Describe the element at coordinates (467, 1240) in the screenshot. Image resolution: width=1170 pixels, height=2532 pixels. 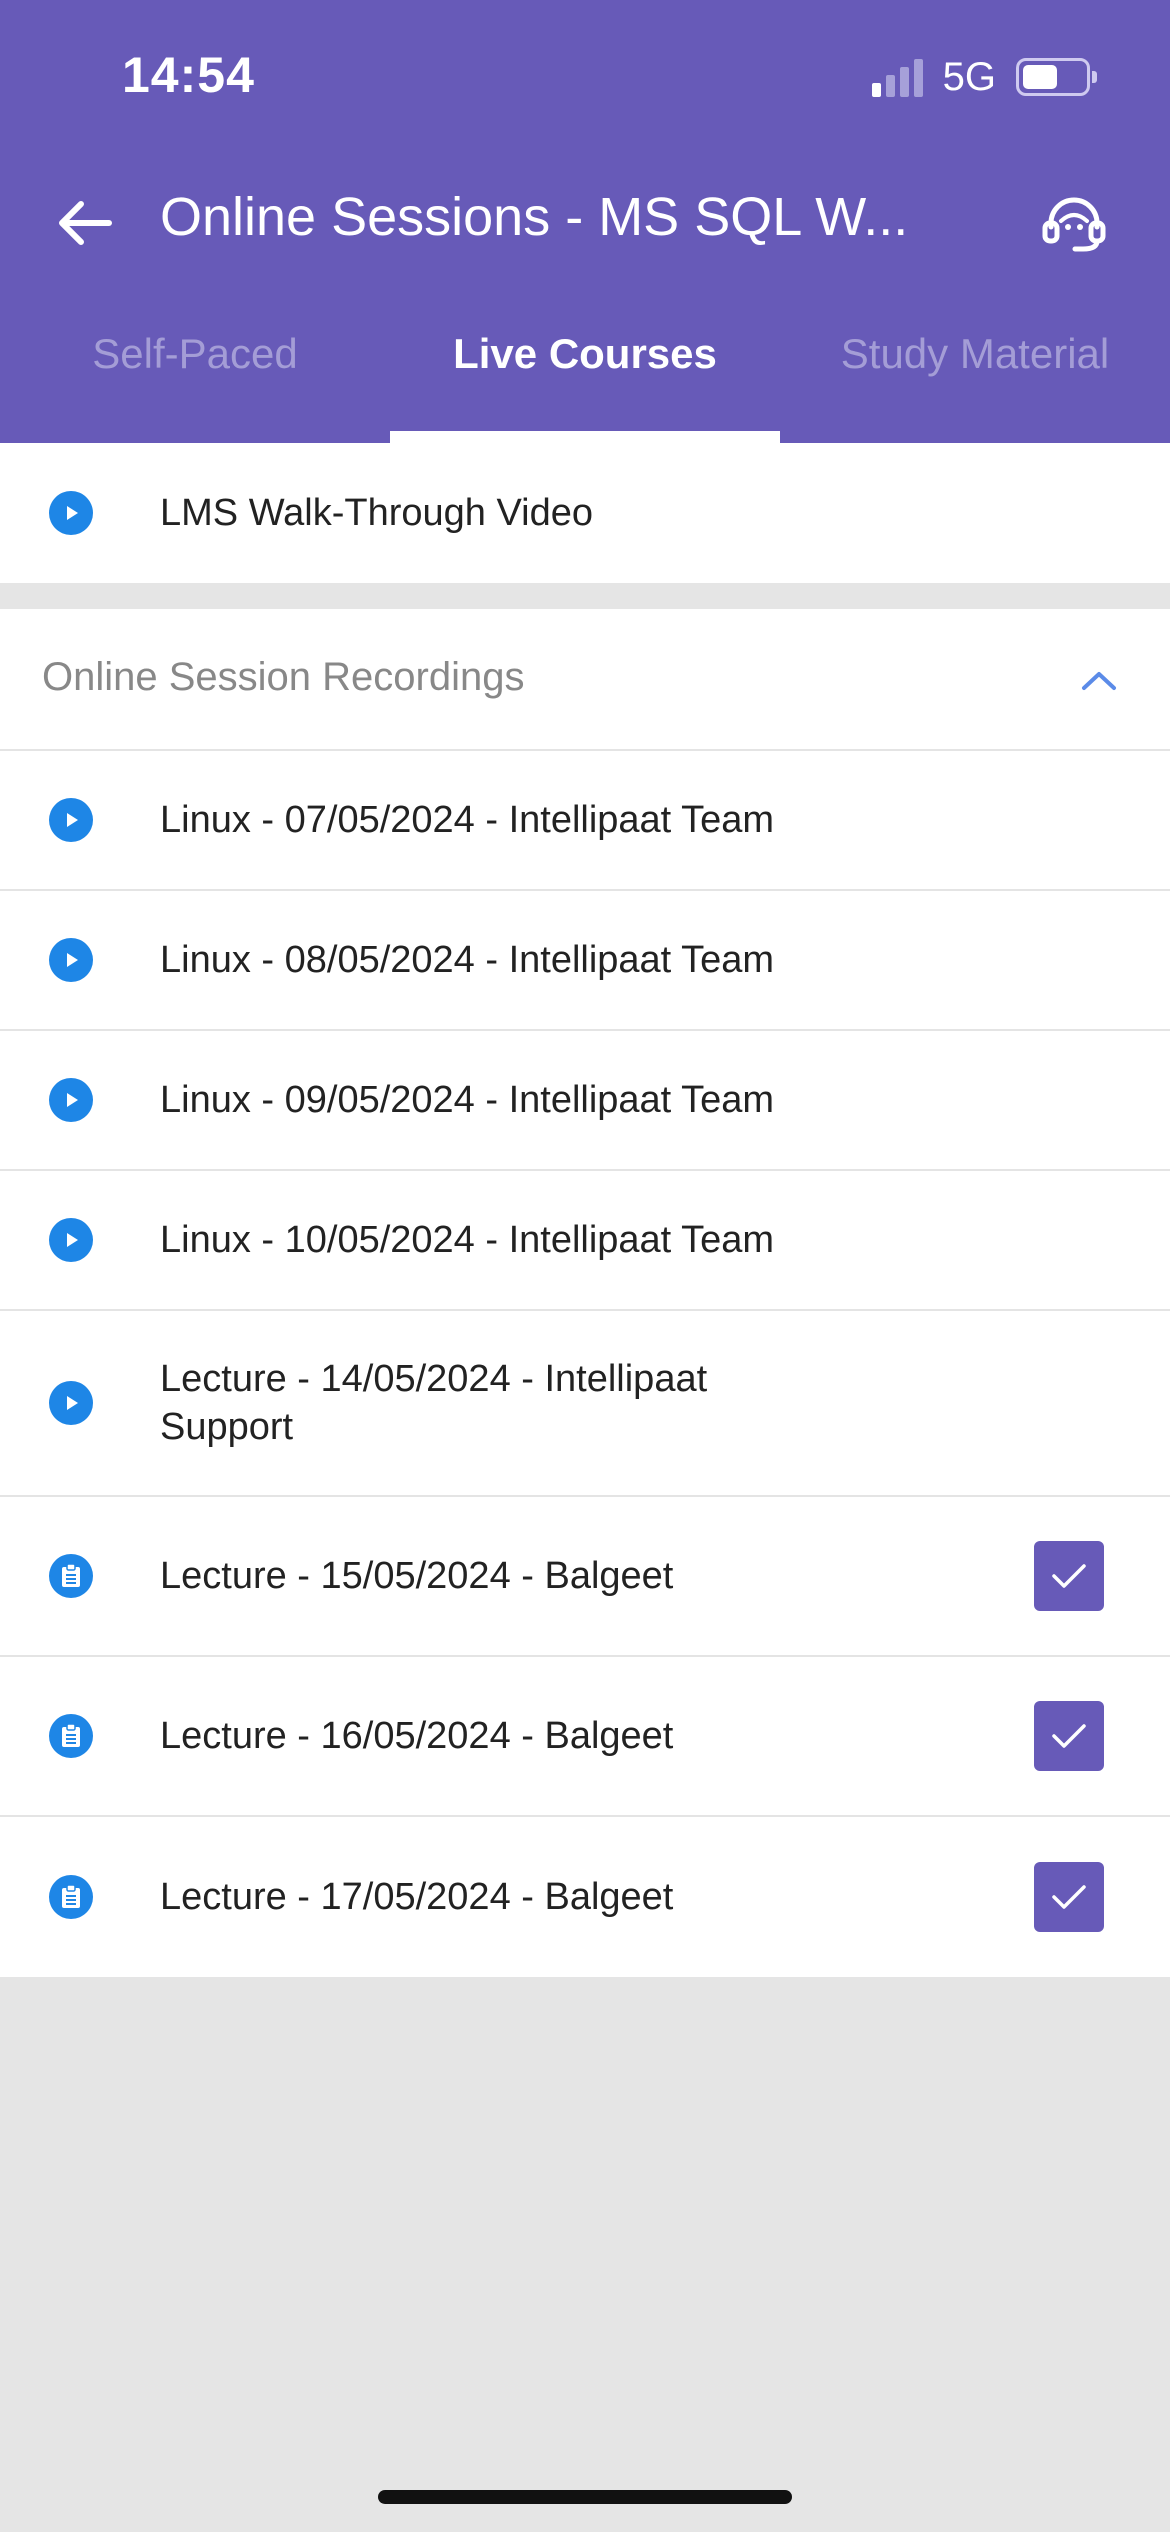
I see `recording-label: Linux - 10/05/2024 - Intellipaat Team` at that location.